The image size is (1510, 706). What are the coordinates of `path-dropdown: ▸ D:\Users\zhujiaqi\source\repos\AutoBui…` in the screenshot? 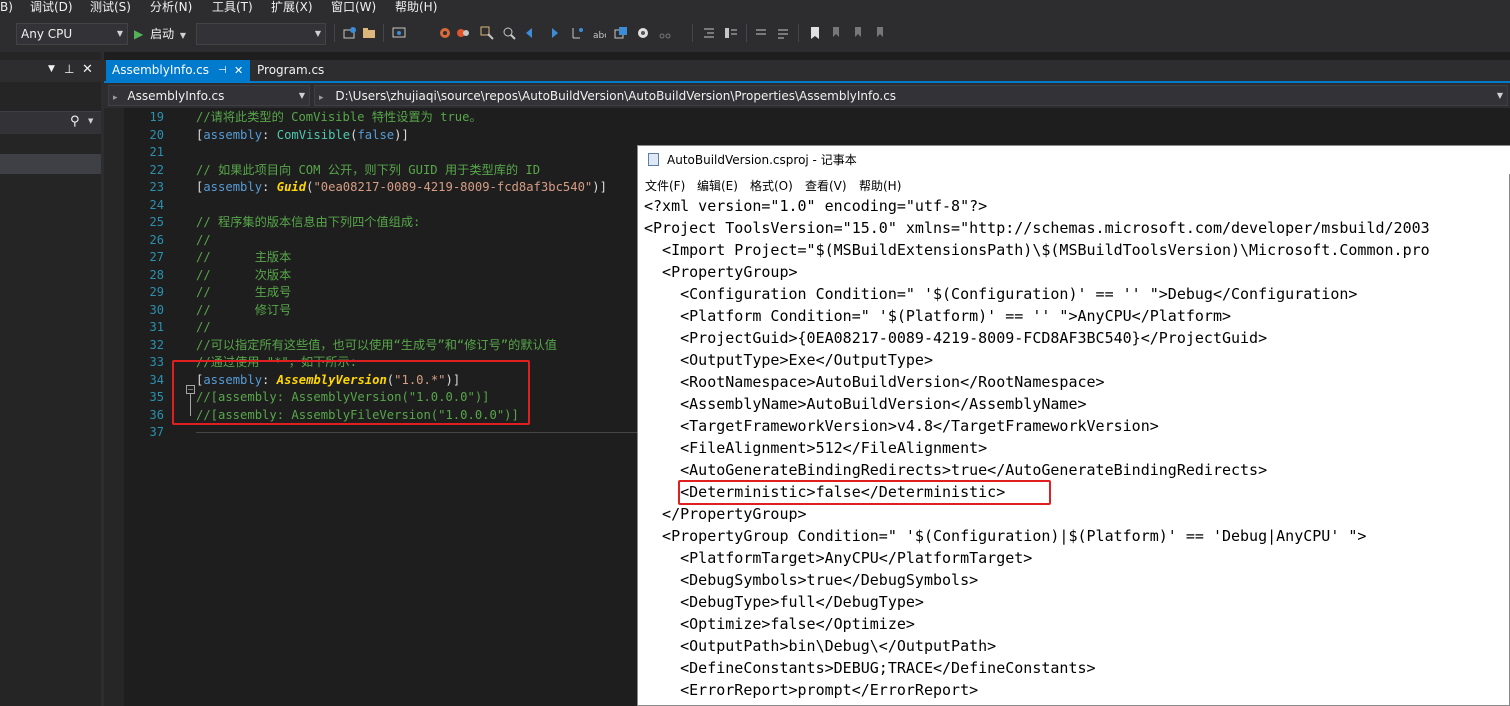 It's located at (911, 95).